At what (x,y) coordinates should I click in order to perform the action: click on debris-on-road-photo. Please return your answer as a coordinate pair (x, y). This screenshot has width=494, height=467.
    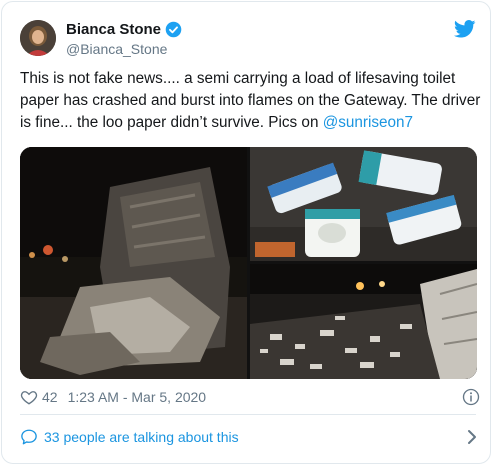
    Looking at the image, I should click on (363, 321).